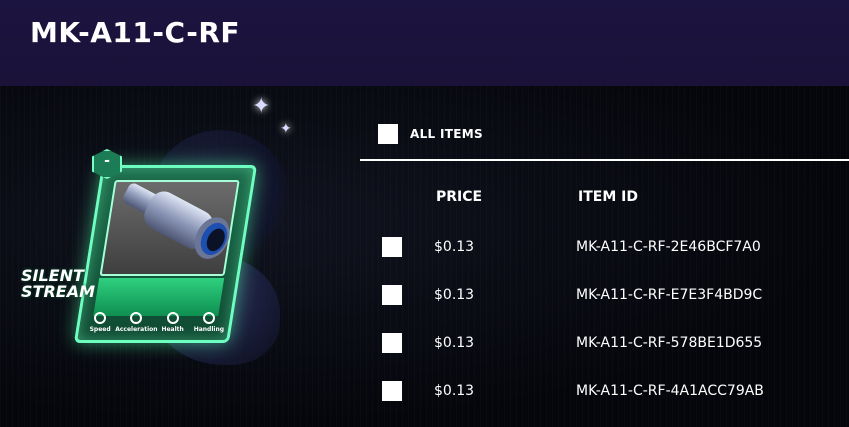 The height and width of the screenshot is (427, 849). Describe the element at coordinates (669, 343) in the screenshot. I see `item-id: MK-A11-C-RF-578BE1D655` at that location.